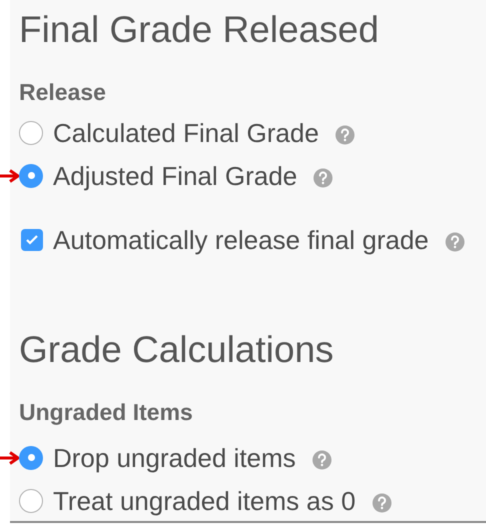 Image resolution: width=486 pixels, height=525 pixels. I want to click on group-label: Release, so click(63, 92).